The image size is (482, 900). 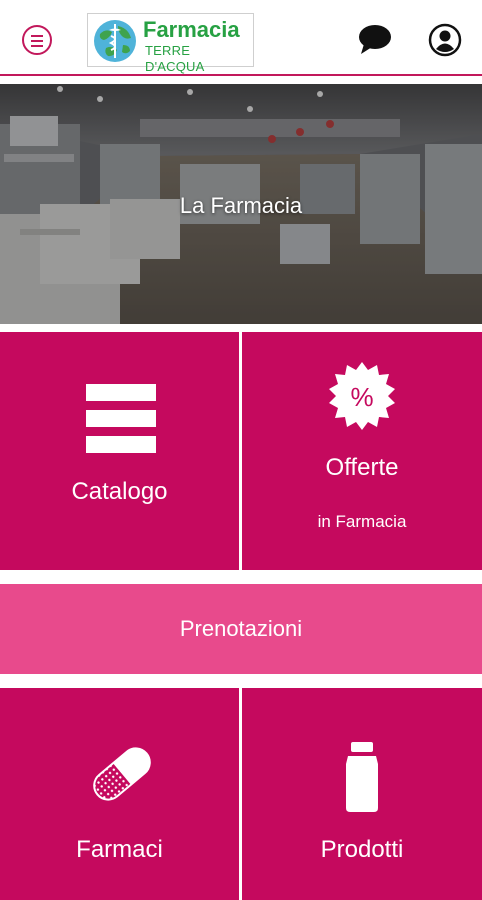 I want to click on offerte-sublabel: in Farmacia, so click(x=362, y=521).